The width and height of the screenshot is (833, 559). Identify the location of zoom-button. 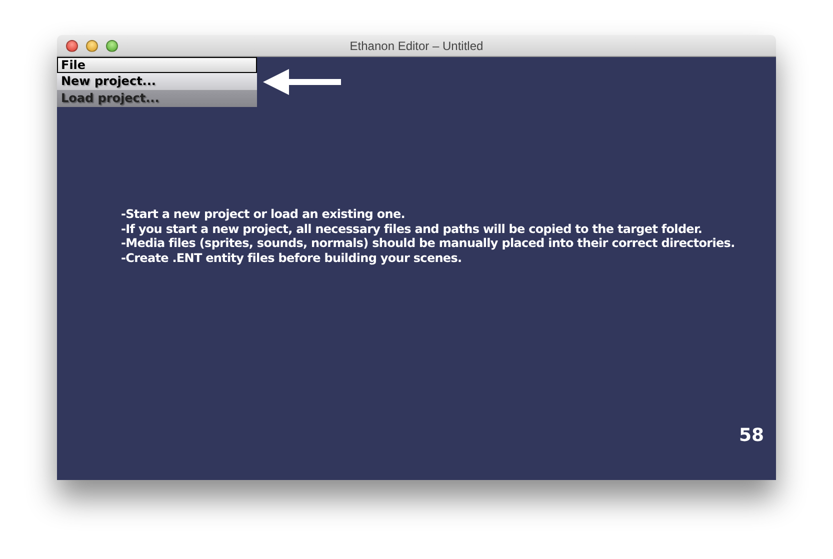
(112, 46).